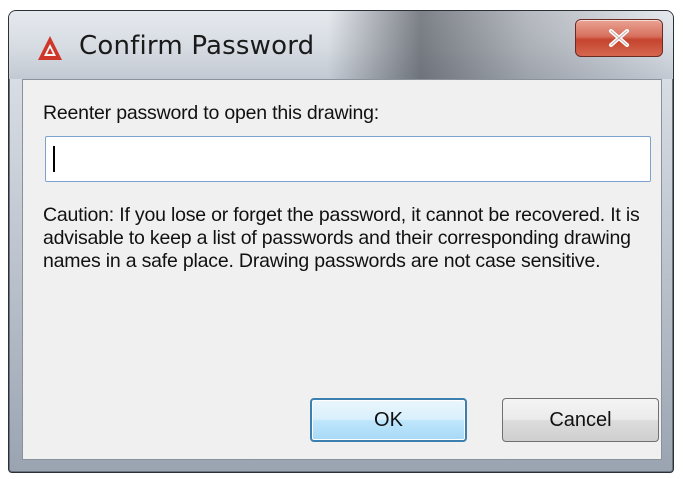  What do you see at coordinates (54, 159) in the screenshot?
I see `text-caret` at bounding box center [54, 159].